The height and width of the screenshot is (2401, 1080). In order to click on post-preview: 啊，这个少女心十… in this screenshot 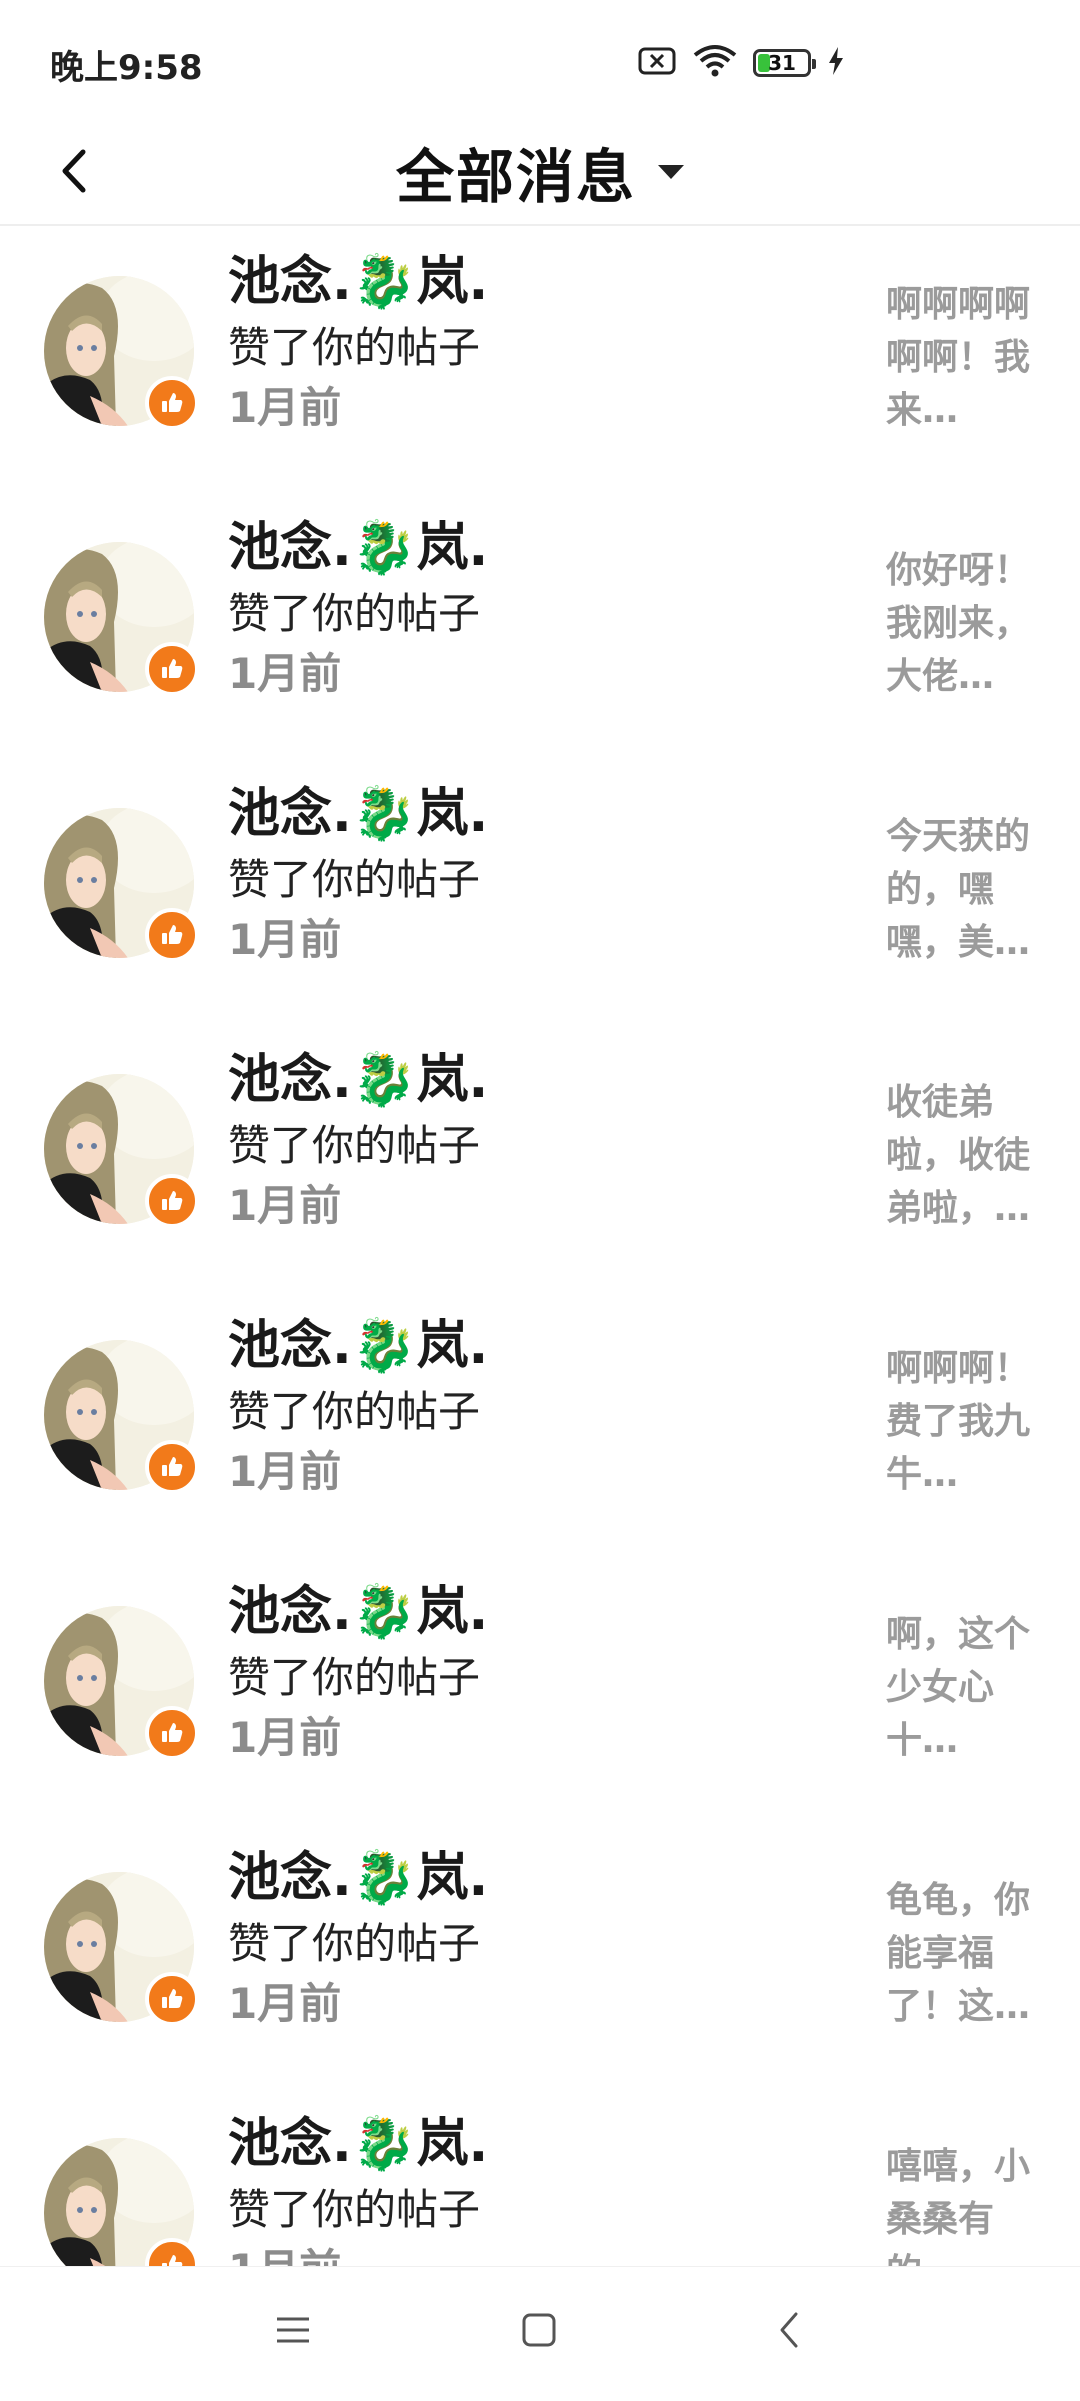, I will do `click(961, 1687)`.